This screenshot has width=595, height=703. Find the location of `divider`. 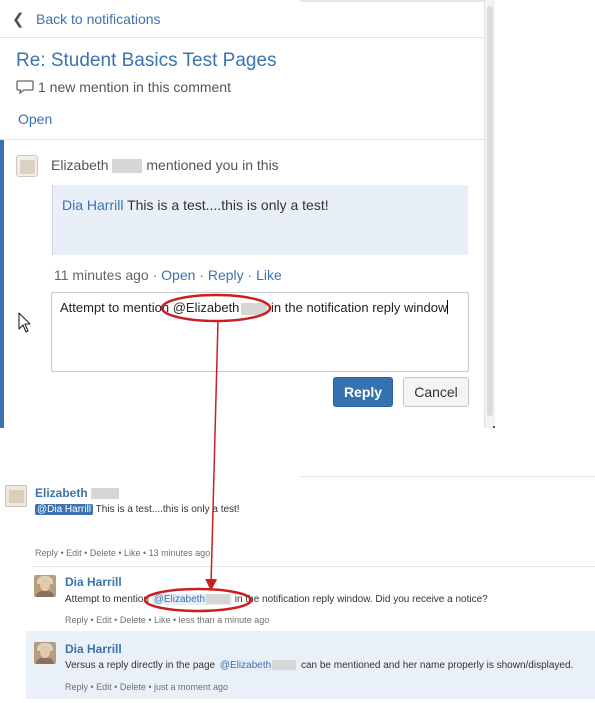

divider is located at coordinates (242, 139).